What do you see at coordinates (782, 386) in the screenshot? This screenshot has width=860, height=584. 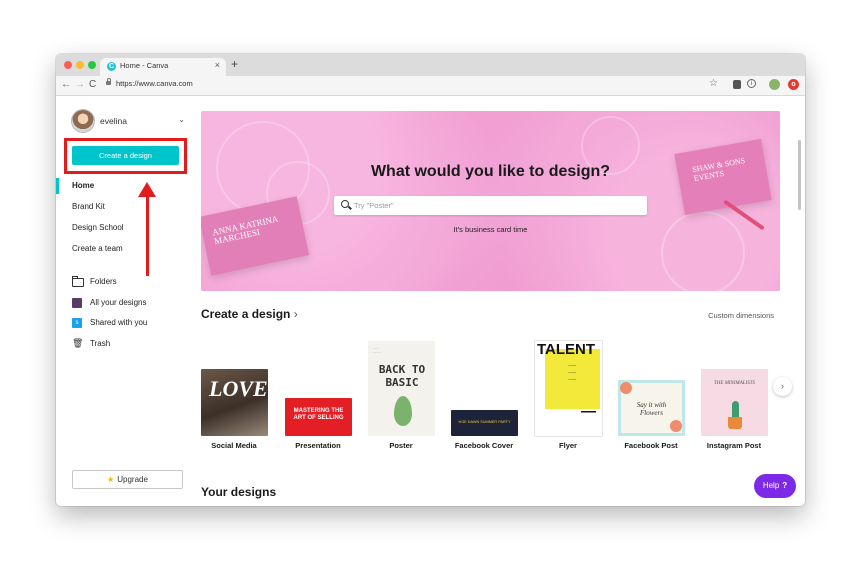 I see `carousel-next-button: ›` at bounding box center [782, 386].